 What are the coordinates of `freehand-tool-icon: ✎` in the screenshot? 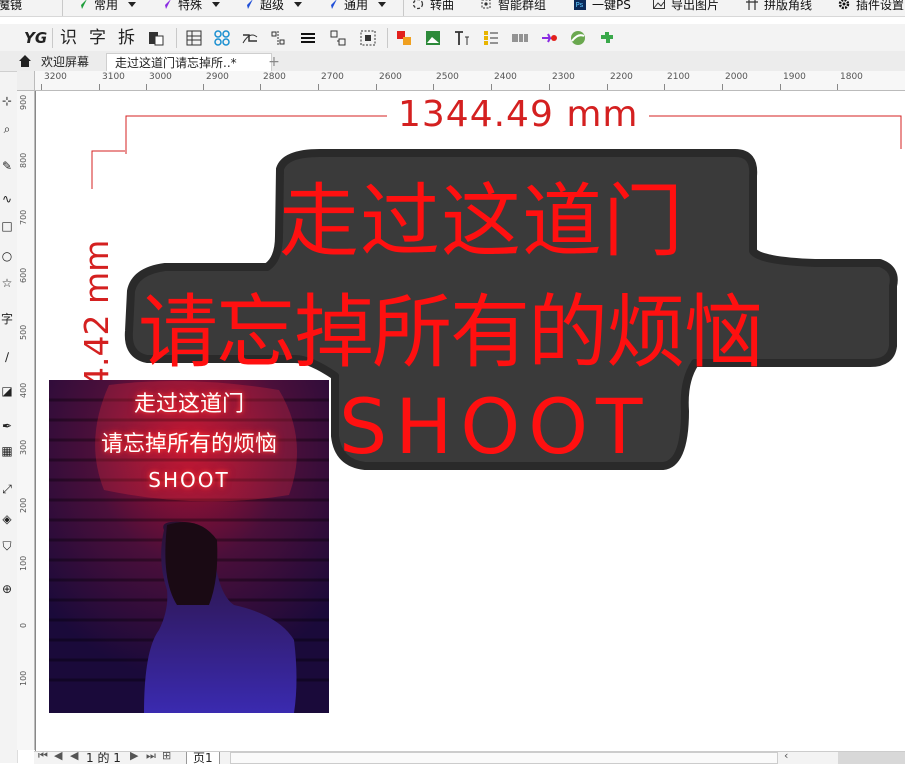 It's located at (7, 166).